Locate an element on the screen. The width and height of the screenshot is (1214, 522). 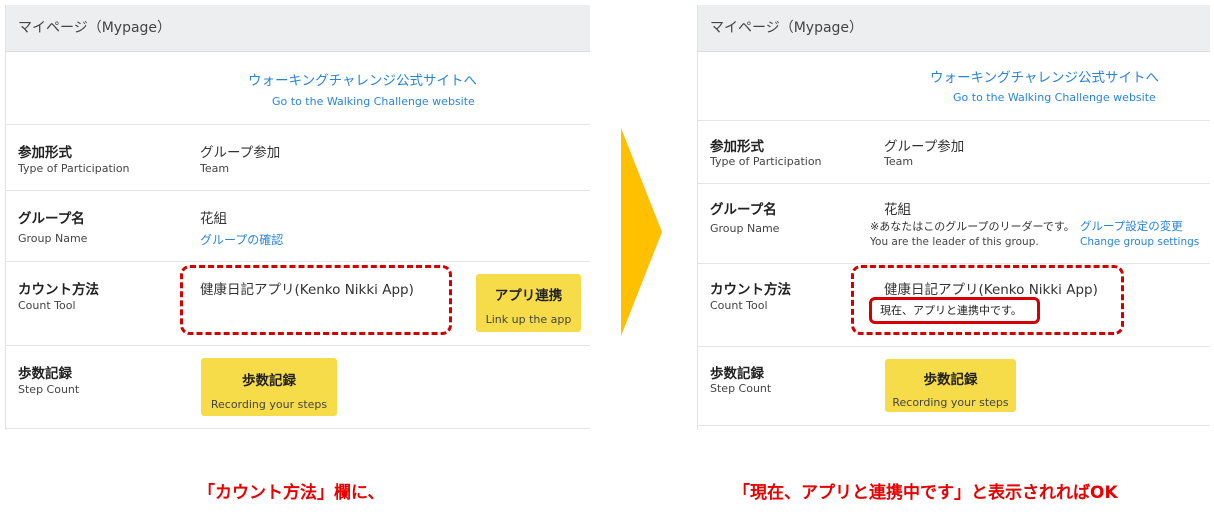
group-settings-link-en: Change group settings is located at coordinates (1139, 242).